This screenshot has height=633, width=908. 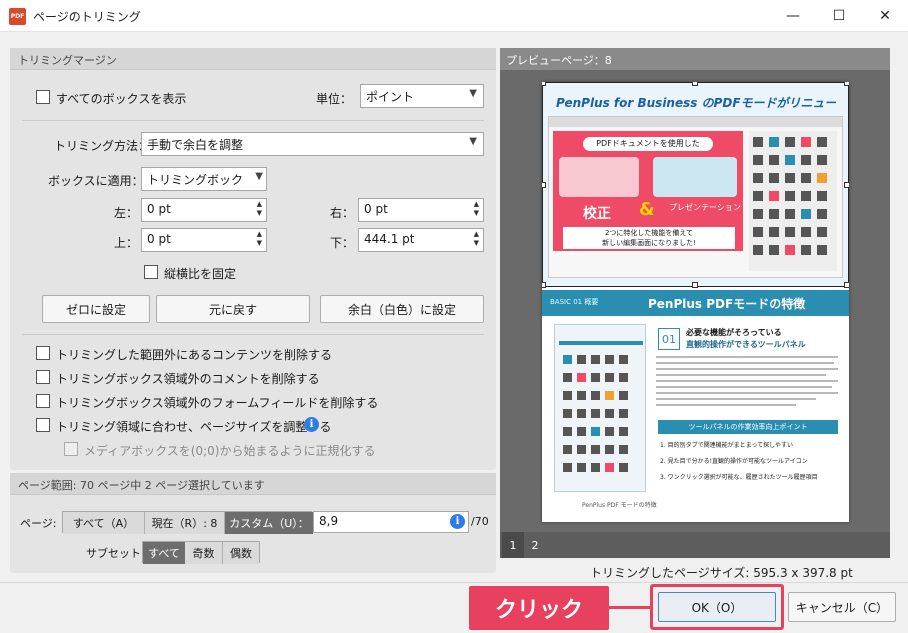 I want to click on crop-box, so click(x=695, y=184).